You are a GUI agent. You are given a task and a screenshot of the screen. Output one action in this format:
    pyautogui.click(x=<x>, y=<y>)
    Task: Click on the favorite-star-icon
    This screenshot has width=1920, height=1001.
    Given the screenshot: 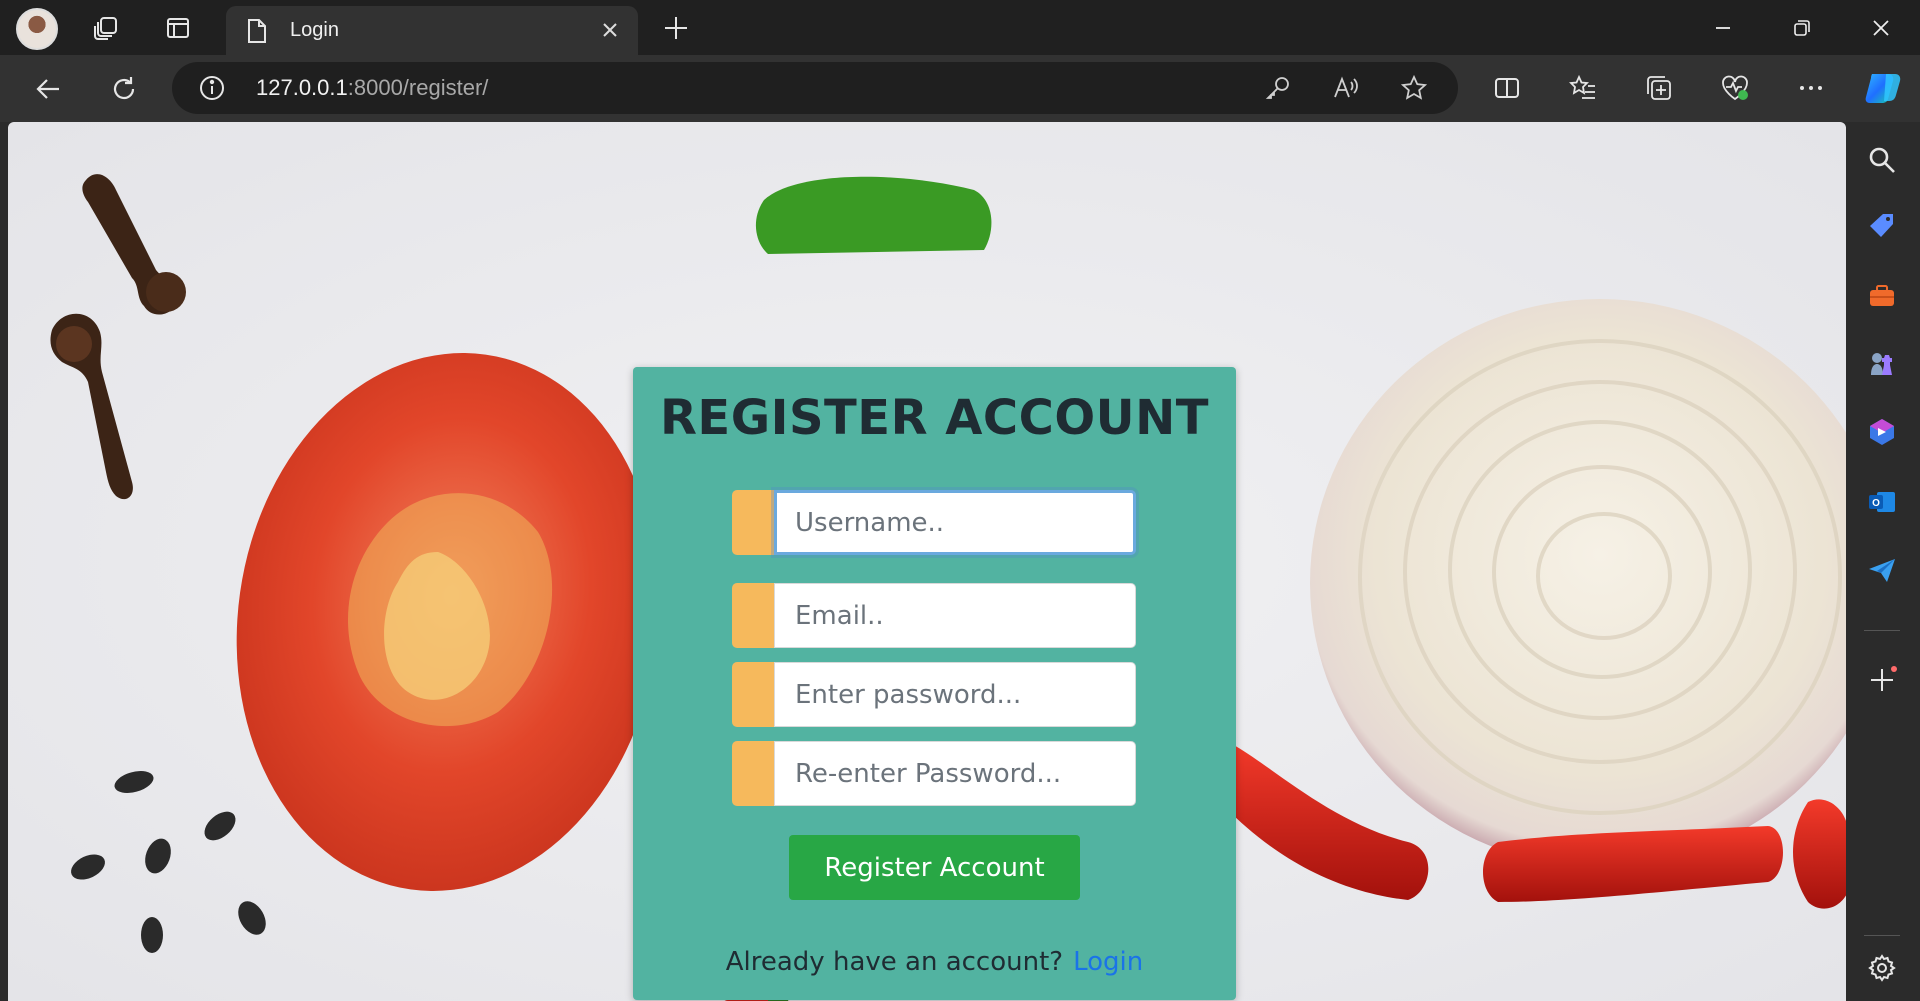 What is the action you would take?
    pyautogui.click(x=1414, y=88)
    